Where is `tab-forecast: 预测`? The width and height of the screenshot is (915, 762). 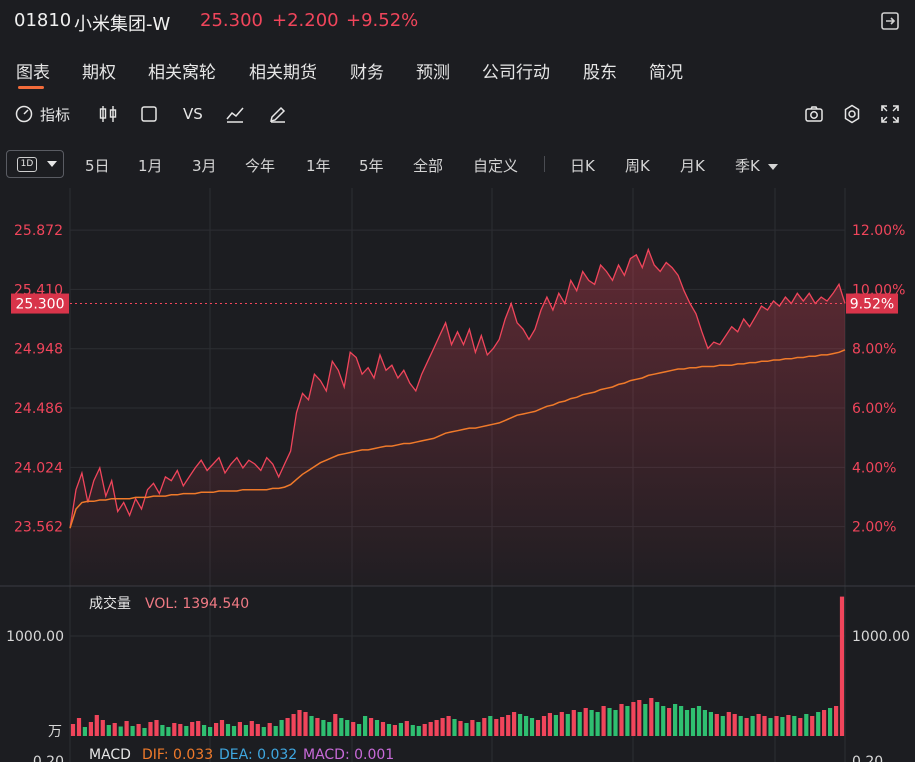
tab-forecast: 预测 is located at coordinates (433, 70).